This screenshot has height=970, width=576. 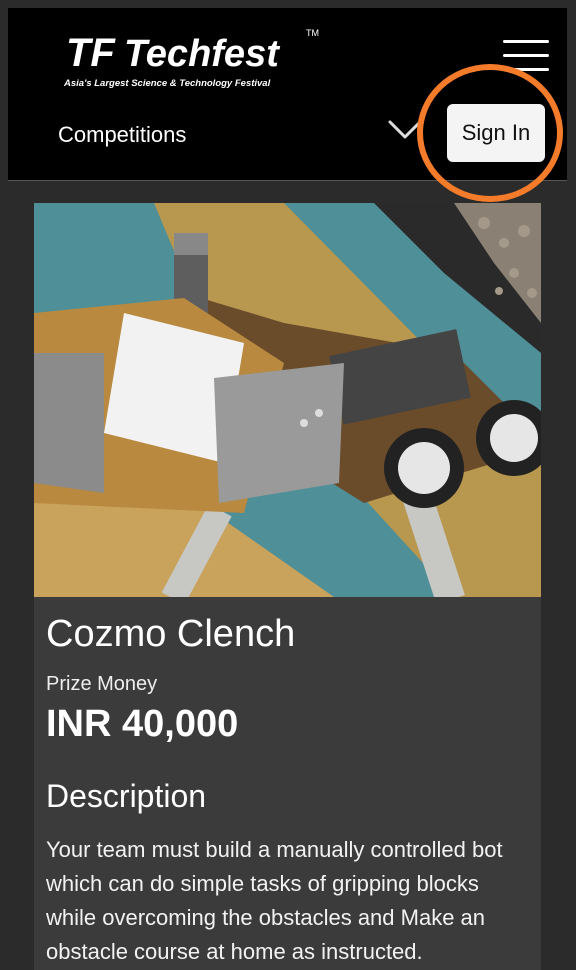 What do you see at coordinates (526, 56) in the screenshot?
I see `hamburger-menu-icon` at bounding box center [526, 56].